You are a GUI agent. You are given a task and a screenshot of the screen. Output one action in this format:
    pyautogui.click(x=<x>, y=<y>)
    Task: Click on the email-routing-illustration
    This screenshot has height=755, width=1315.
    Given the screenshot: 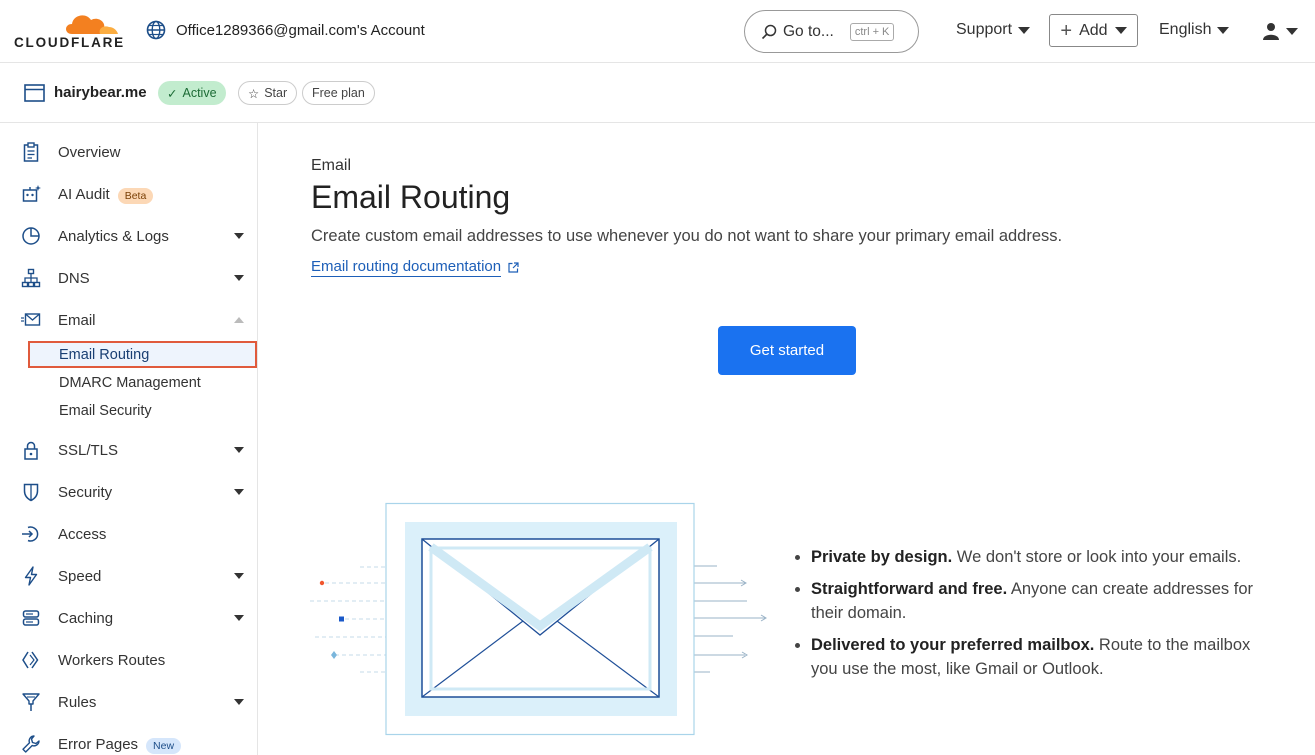 What is the action you would take?
    pyautogui.click(x=538, y=619)
    